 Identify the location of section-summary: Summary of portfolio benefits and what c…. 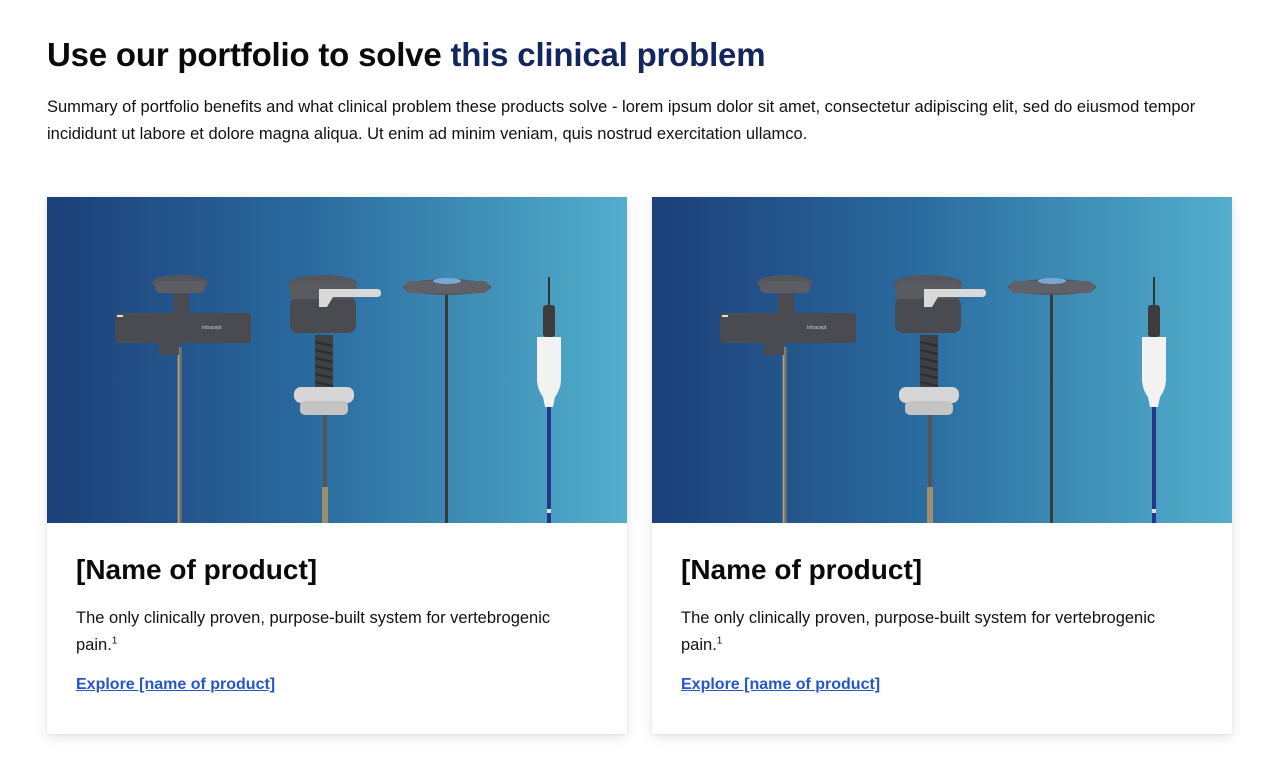
(621, 120).